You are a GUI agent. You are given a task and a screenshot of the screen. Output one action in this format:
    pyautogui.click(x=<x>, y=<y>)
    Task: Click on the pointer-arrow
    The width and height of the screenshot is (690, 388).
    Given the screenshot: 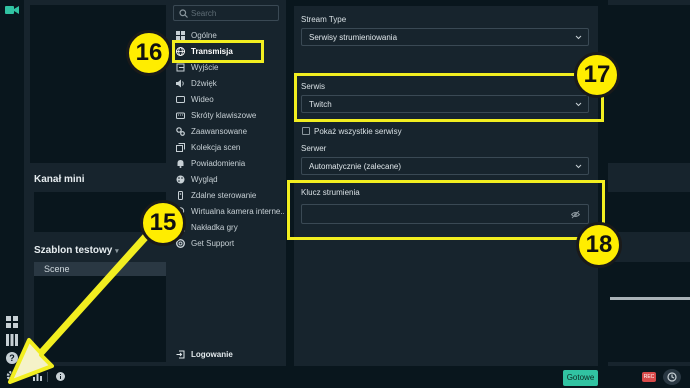 What is the action you would take?
    pyautogui.click(x=82, y=304)
    